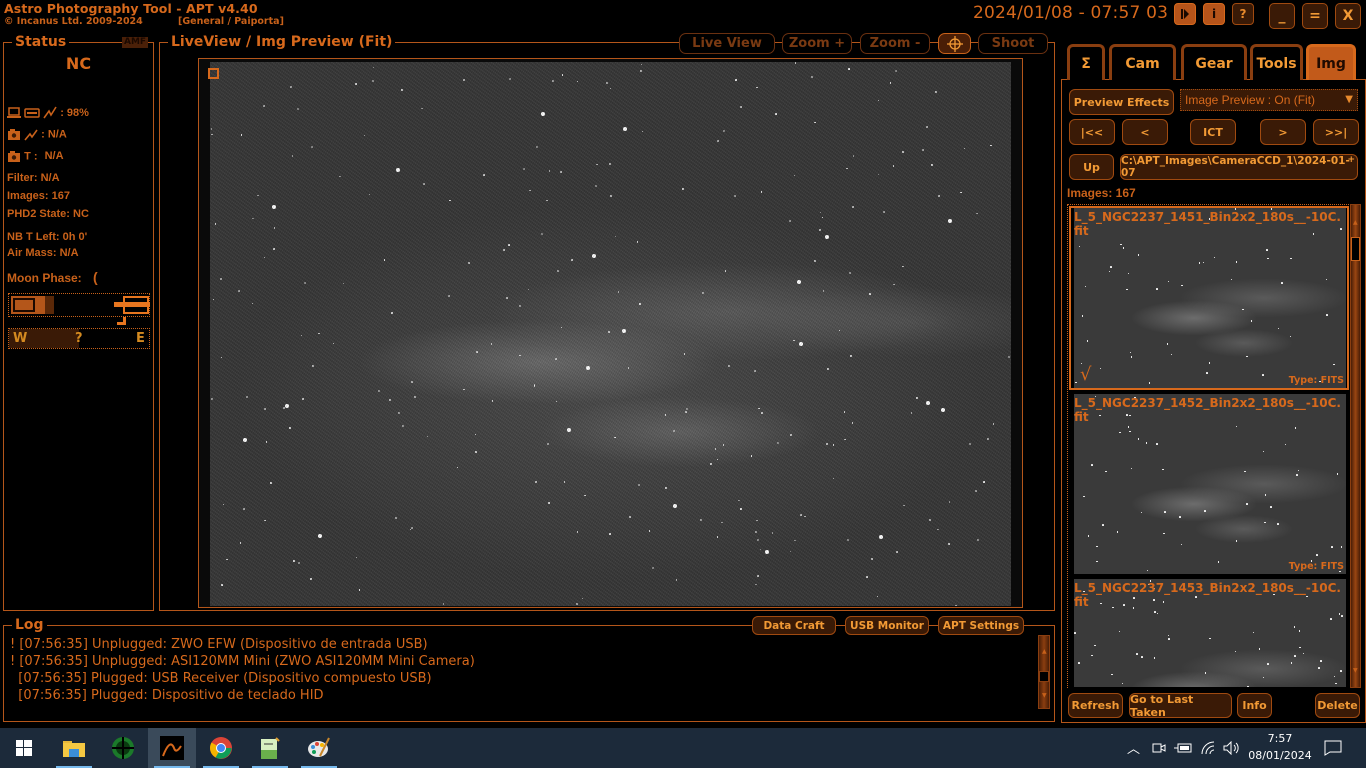 This screenshot has height=768, width=1366. I want to click on data-craft-button: Data Craft, so click(794, 625).